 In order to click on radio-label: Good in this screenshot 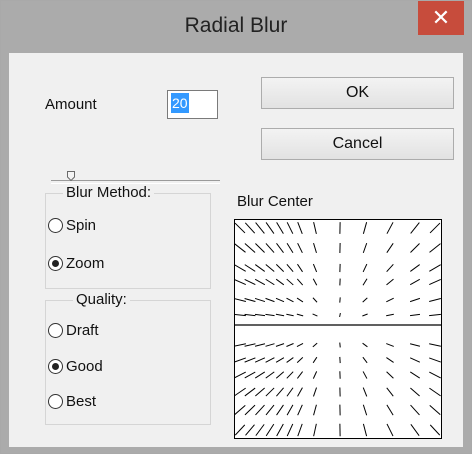, I will do `click(84, 366)`.